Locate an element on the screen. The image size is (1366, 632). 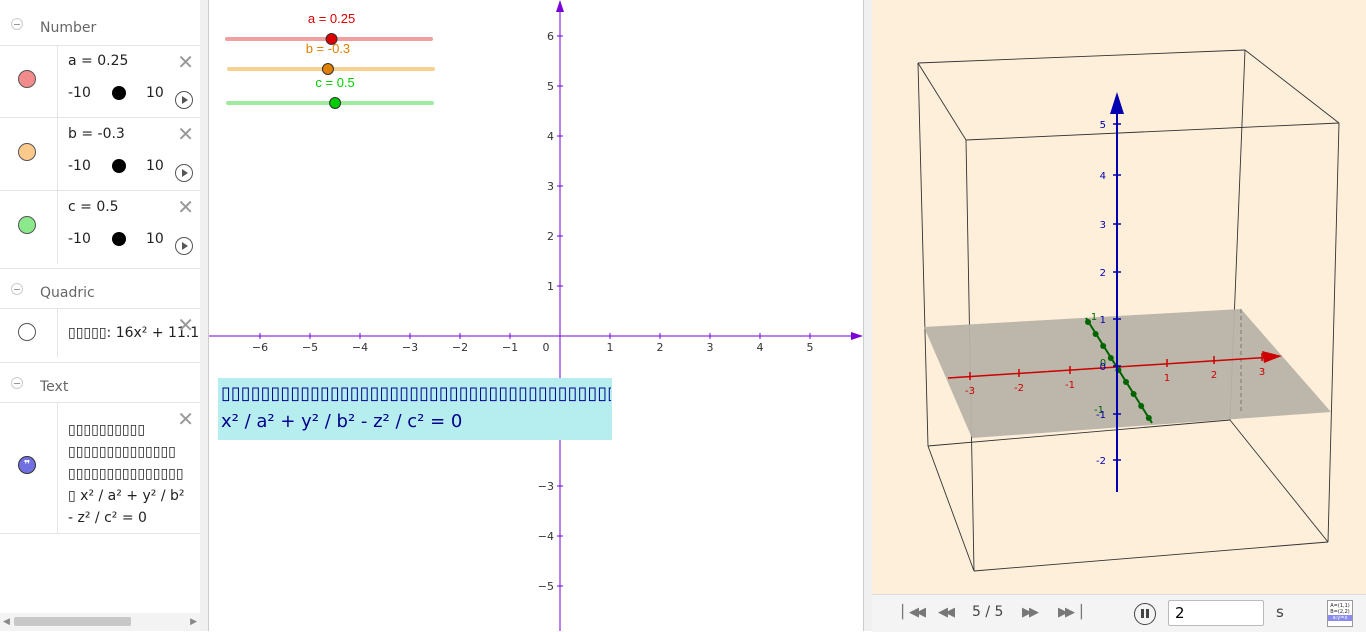
next-step-icon: ▶▶ is located at coordinates (1030, 612).